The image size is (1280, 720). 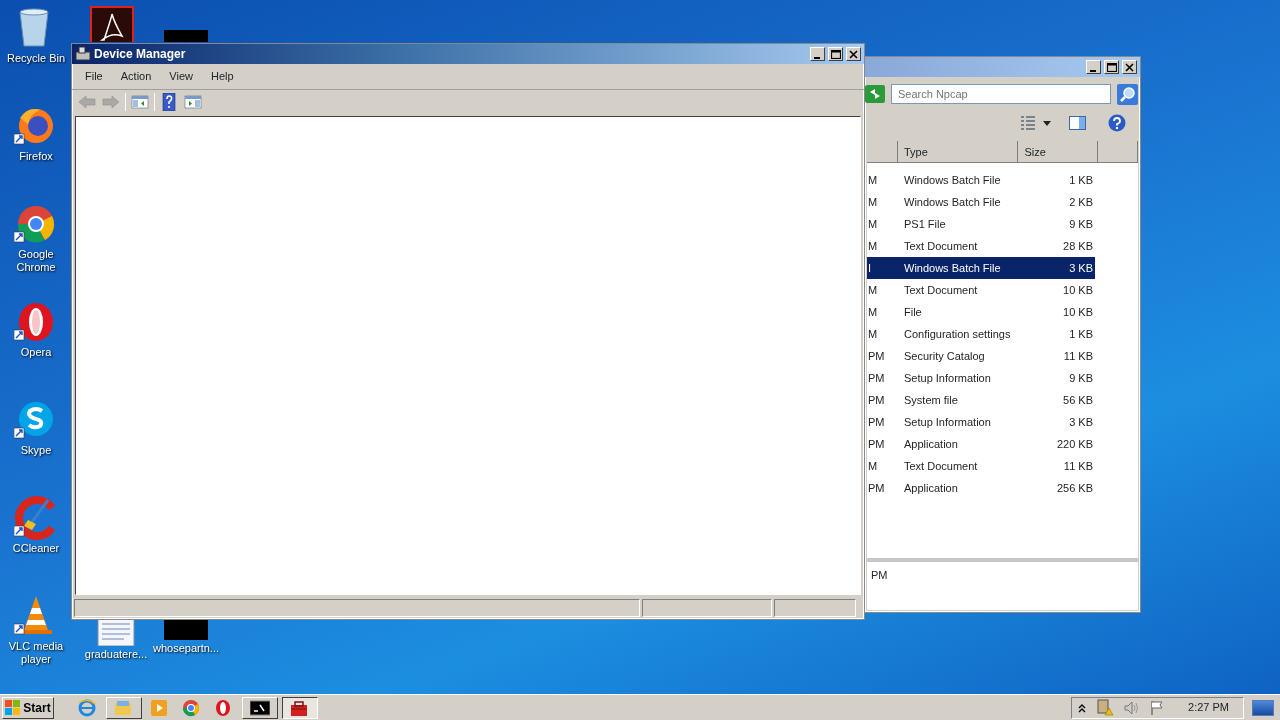 What do you see at coordinates (1001, 94) in the screenshot?
I see `search-field: Search Npcap` at bounding box center [1001, 94].